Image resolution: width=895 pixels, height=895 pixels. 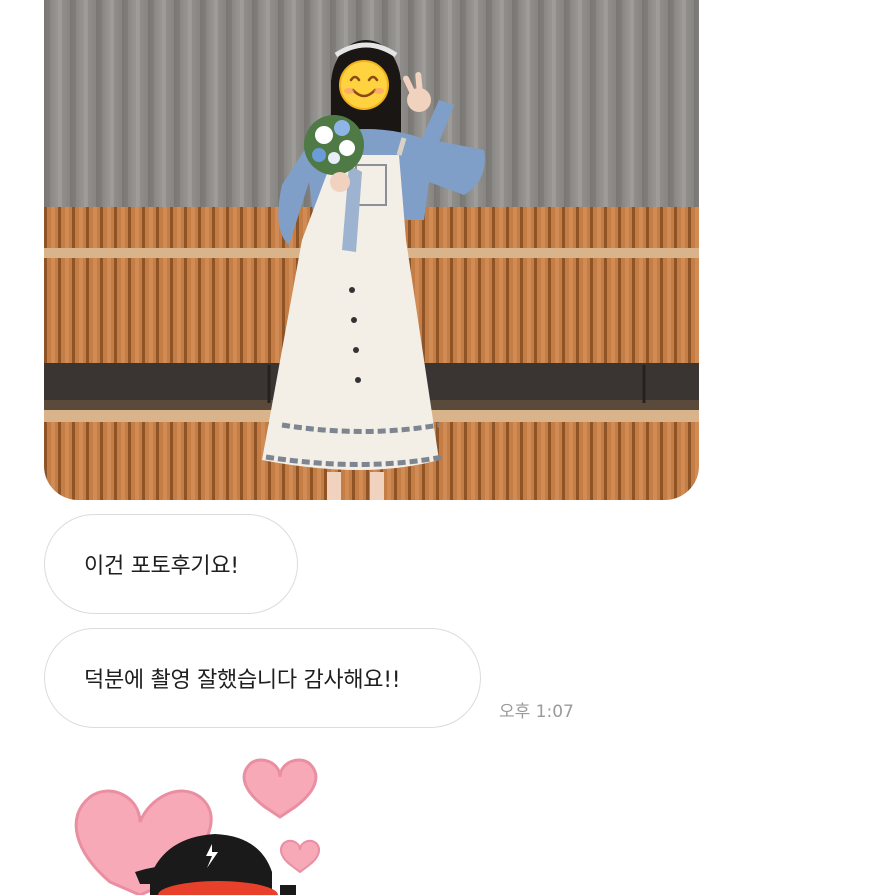 What do you see at coordinates (364, 85) in the screenshot?
I see `smiling-face-emoji-icon` at bounding box center [364, 85].